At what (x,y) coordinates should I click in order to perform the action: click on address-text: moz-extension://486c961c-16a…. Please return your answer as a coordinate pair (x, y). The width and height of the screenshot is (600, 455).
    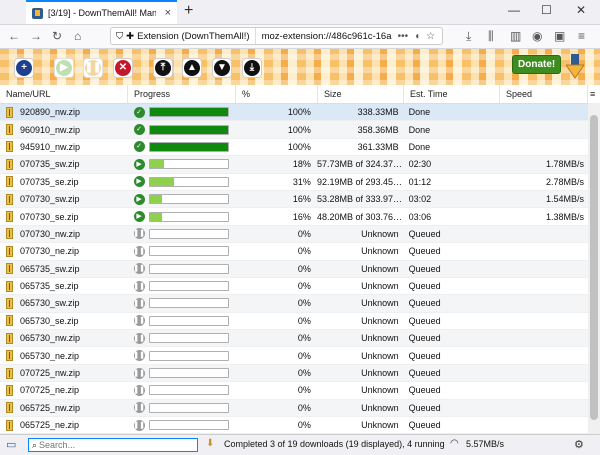
    Looking at the image, I should click on (324, 36).